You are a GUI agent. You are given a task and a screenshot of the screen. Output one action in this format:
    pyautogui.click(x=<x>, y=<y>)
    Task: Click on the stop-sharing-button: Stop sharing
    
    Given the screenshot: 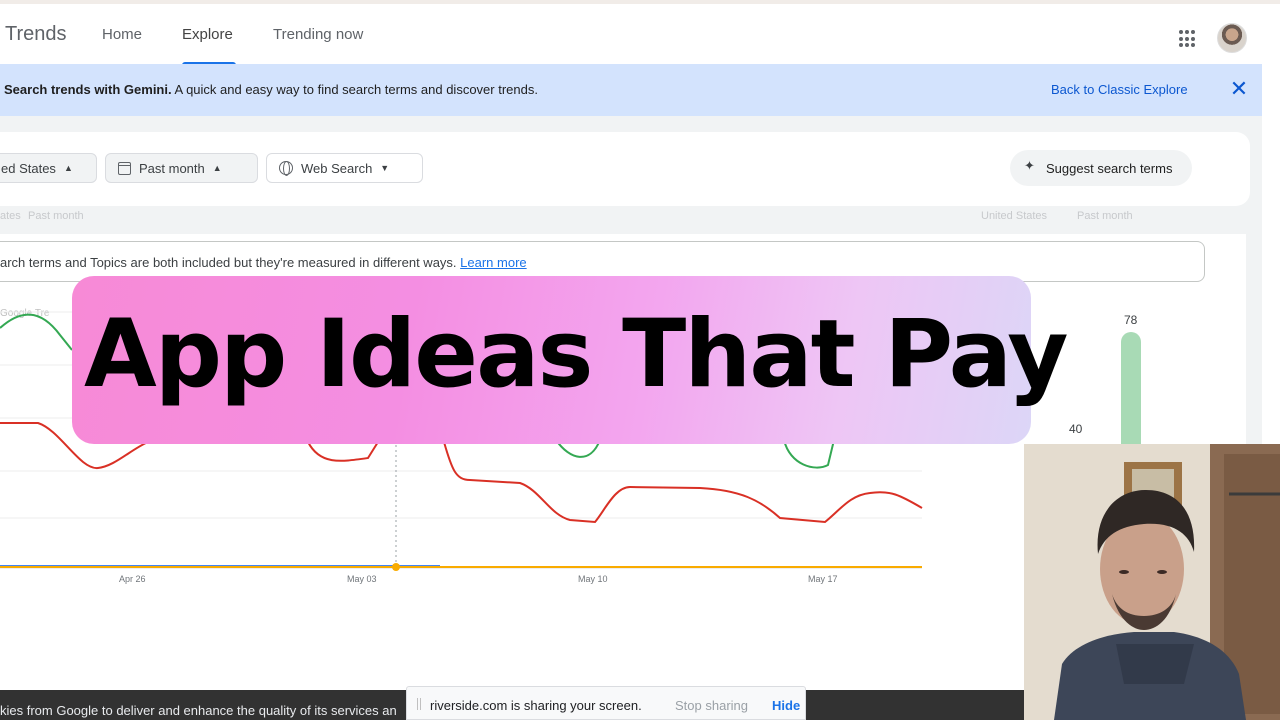 What is the action you would take?
    pyautogui.click(x=711, y=705)
    